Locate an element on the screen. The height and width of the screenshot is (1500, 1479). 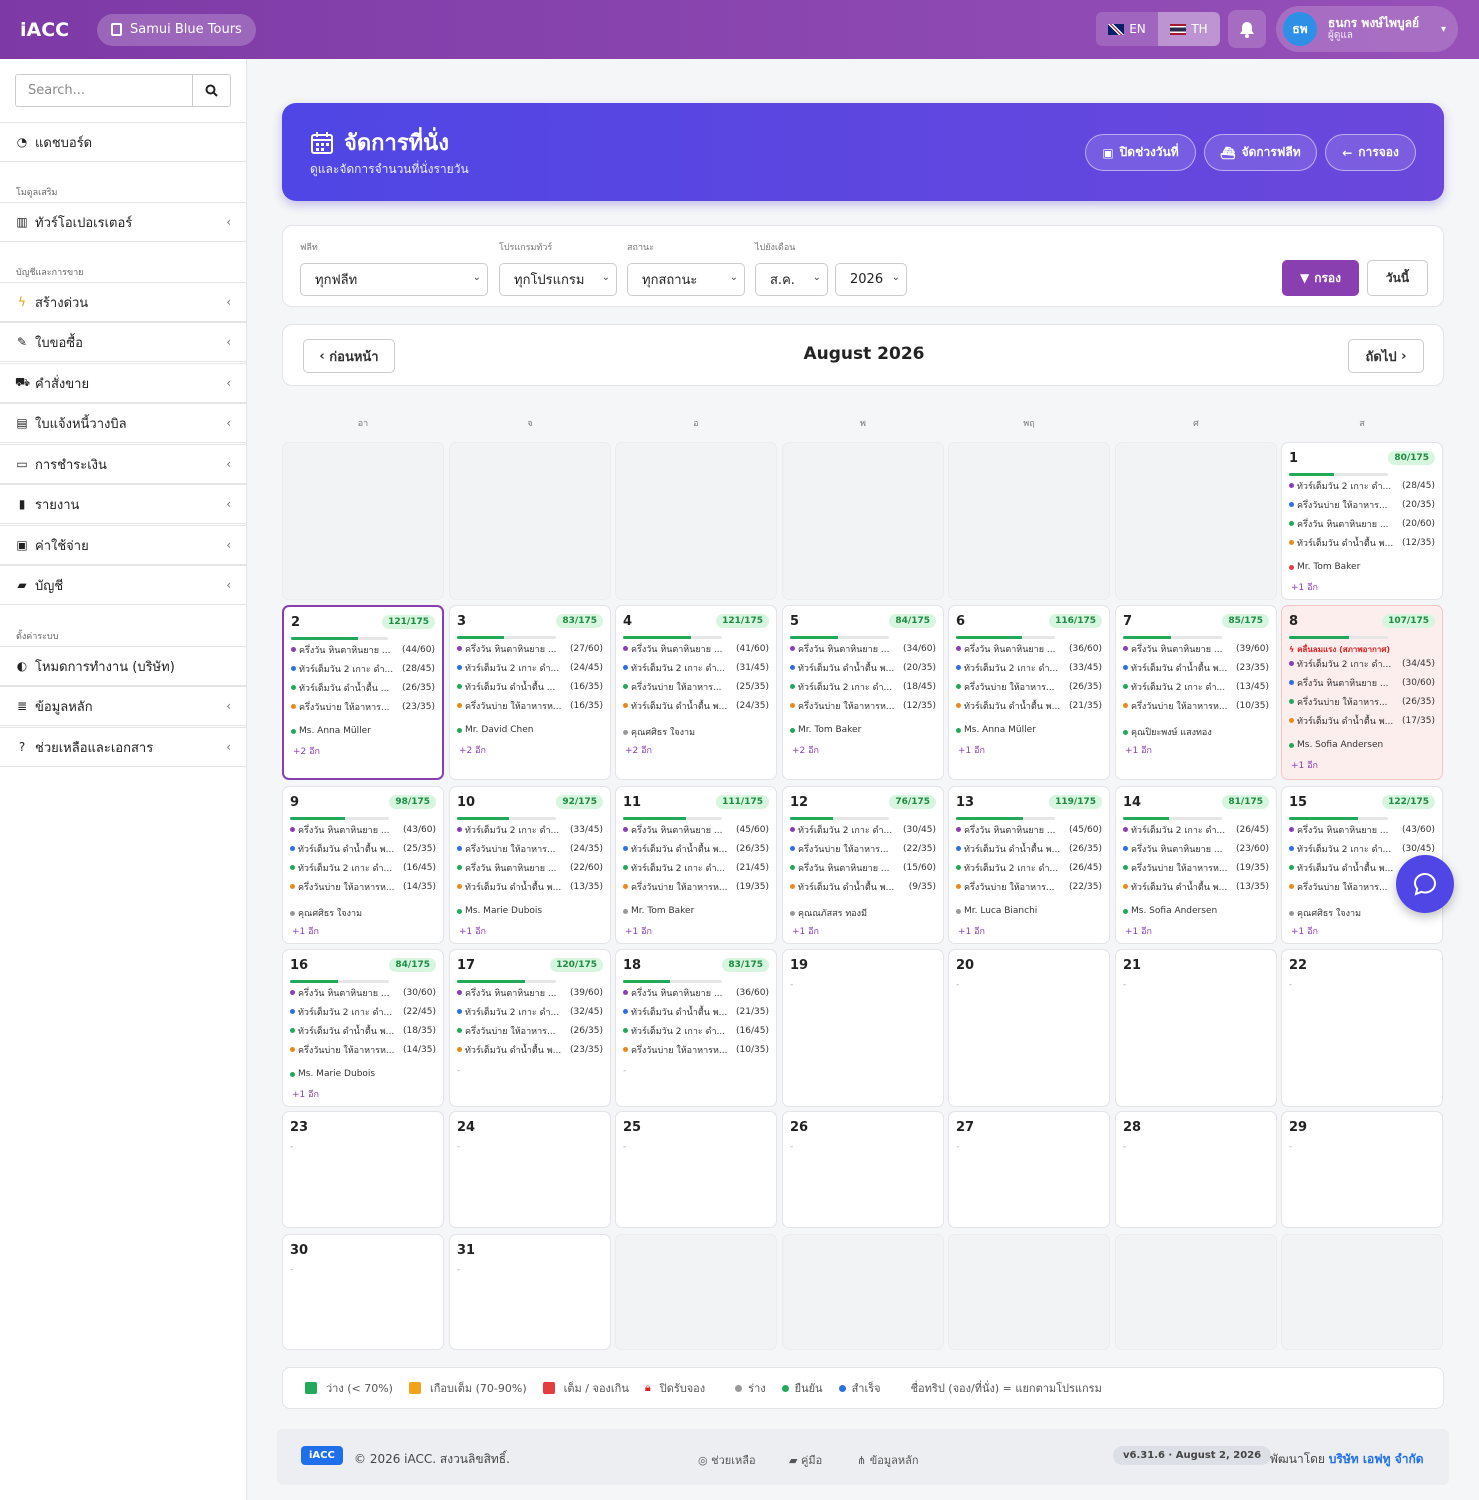
close-date-range-button: ▣ ปิดช่วงวันที่ is located at coordinates (1140, 152).